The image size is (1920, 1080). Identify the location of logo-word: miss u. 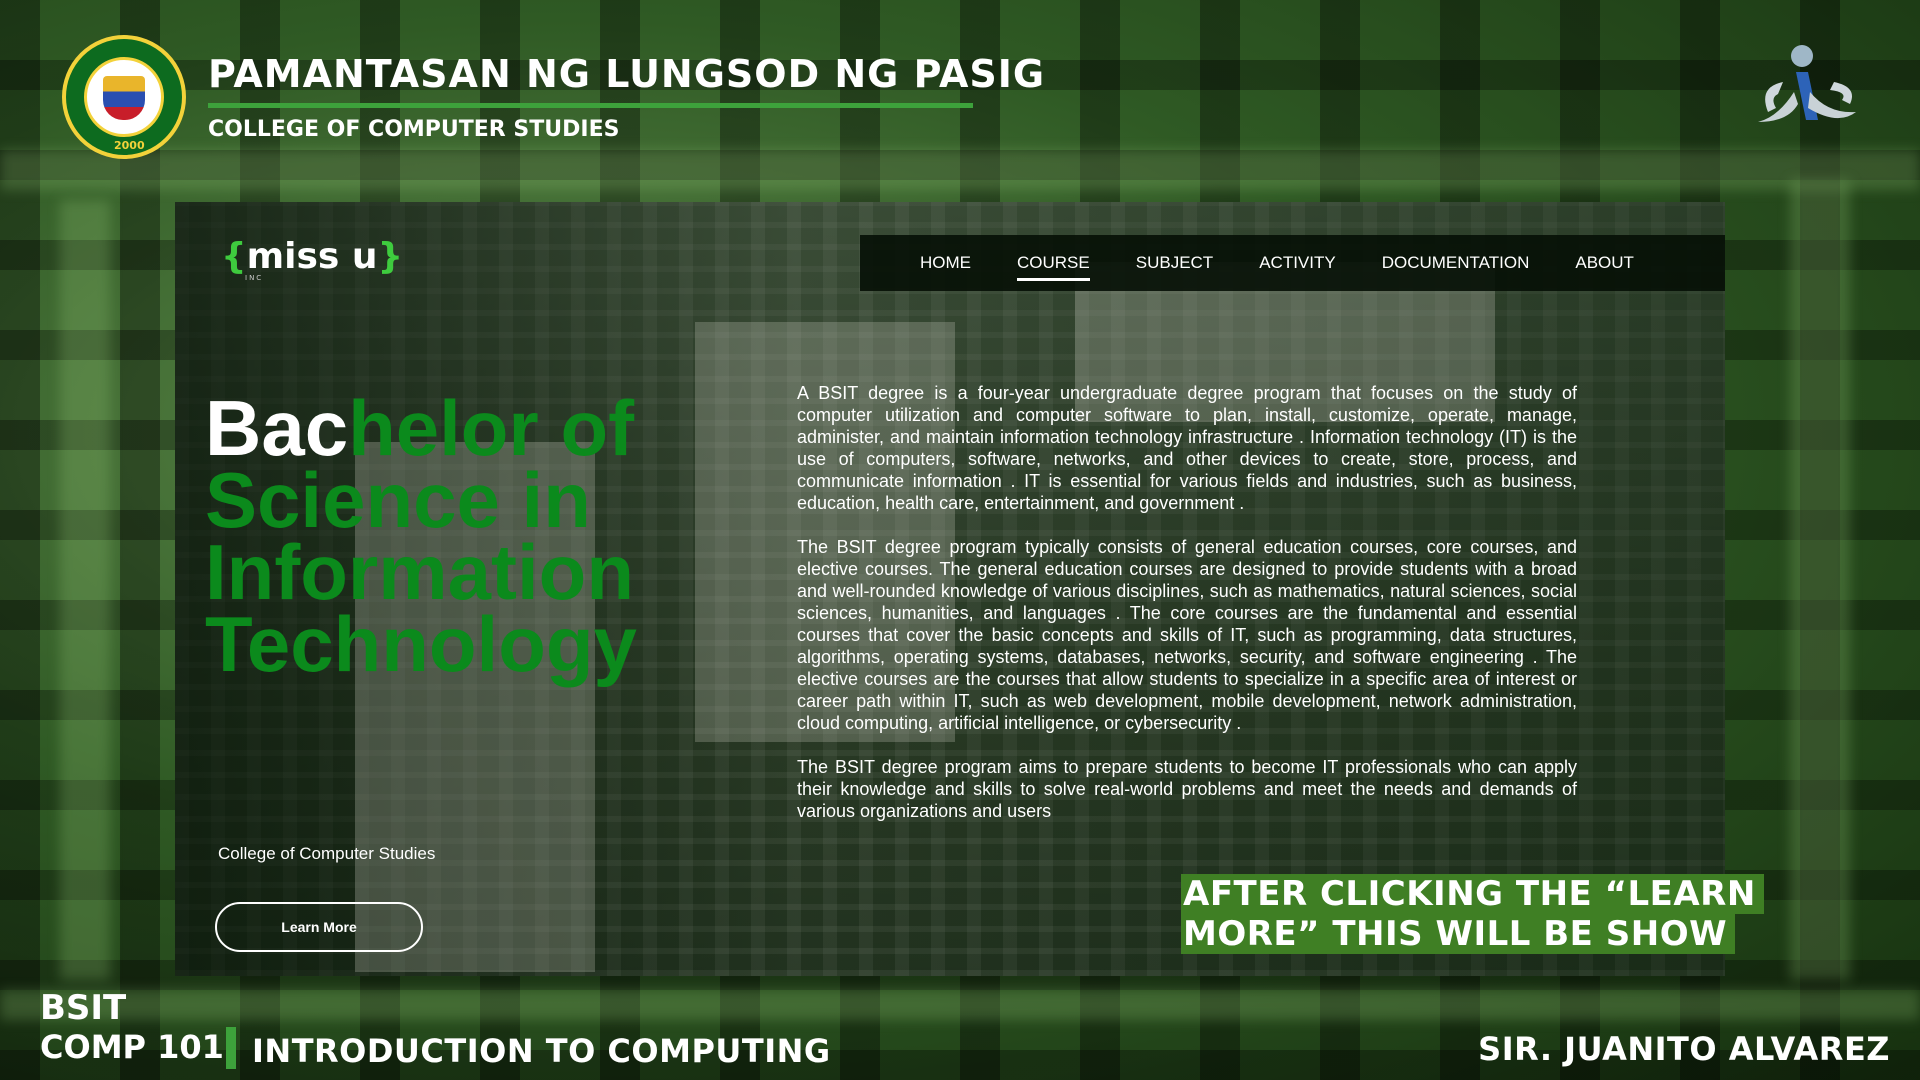
(312, 256).